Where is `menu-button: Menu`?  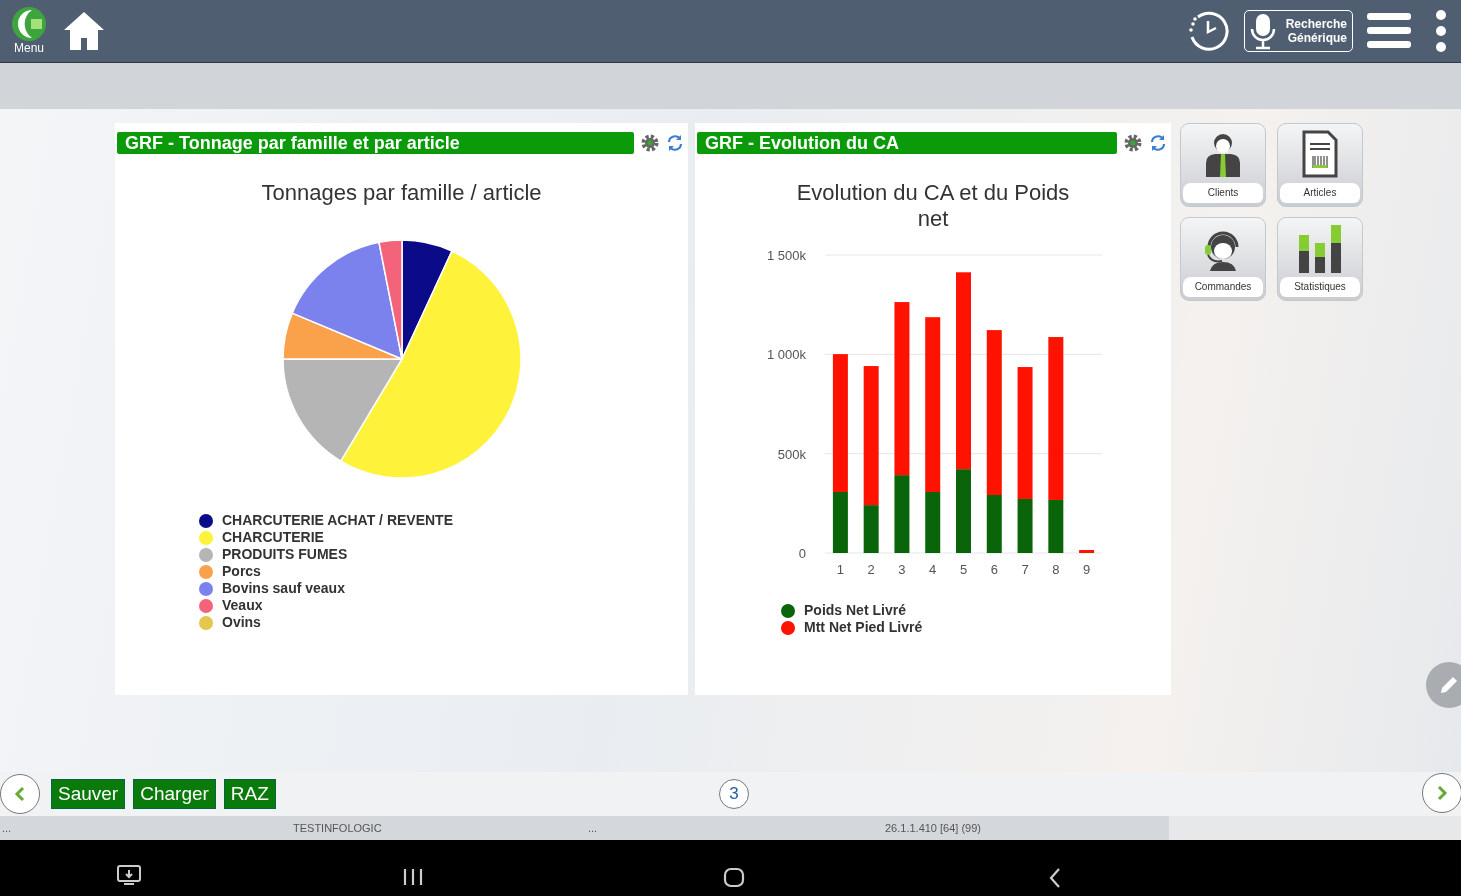 menu-button: Menu is located at coordinates (29, 31).